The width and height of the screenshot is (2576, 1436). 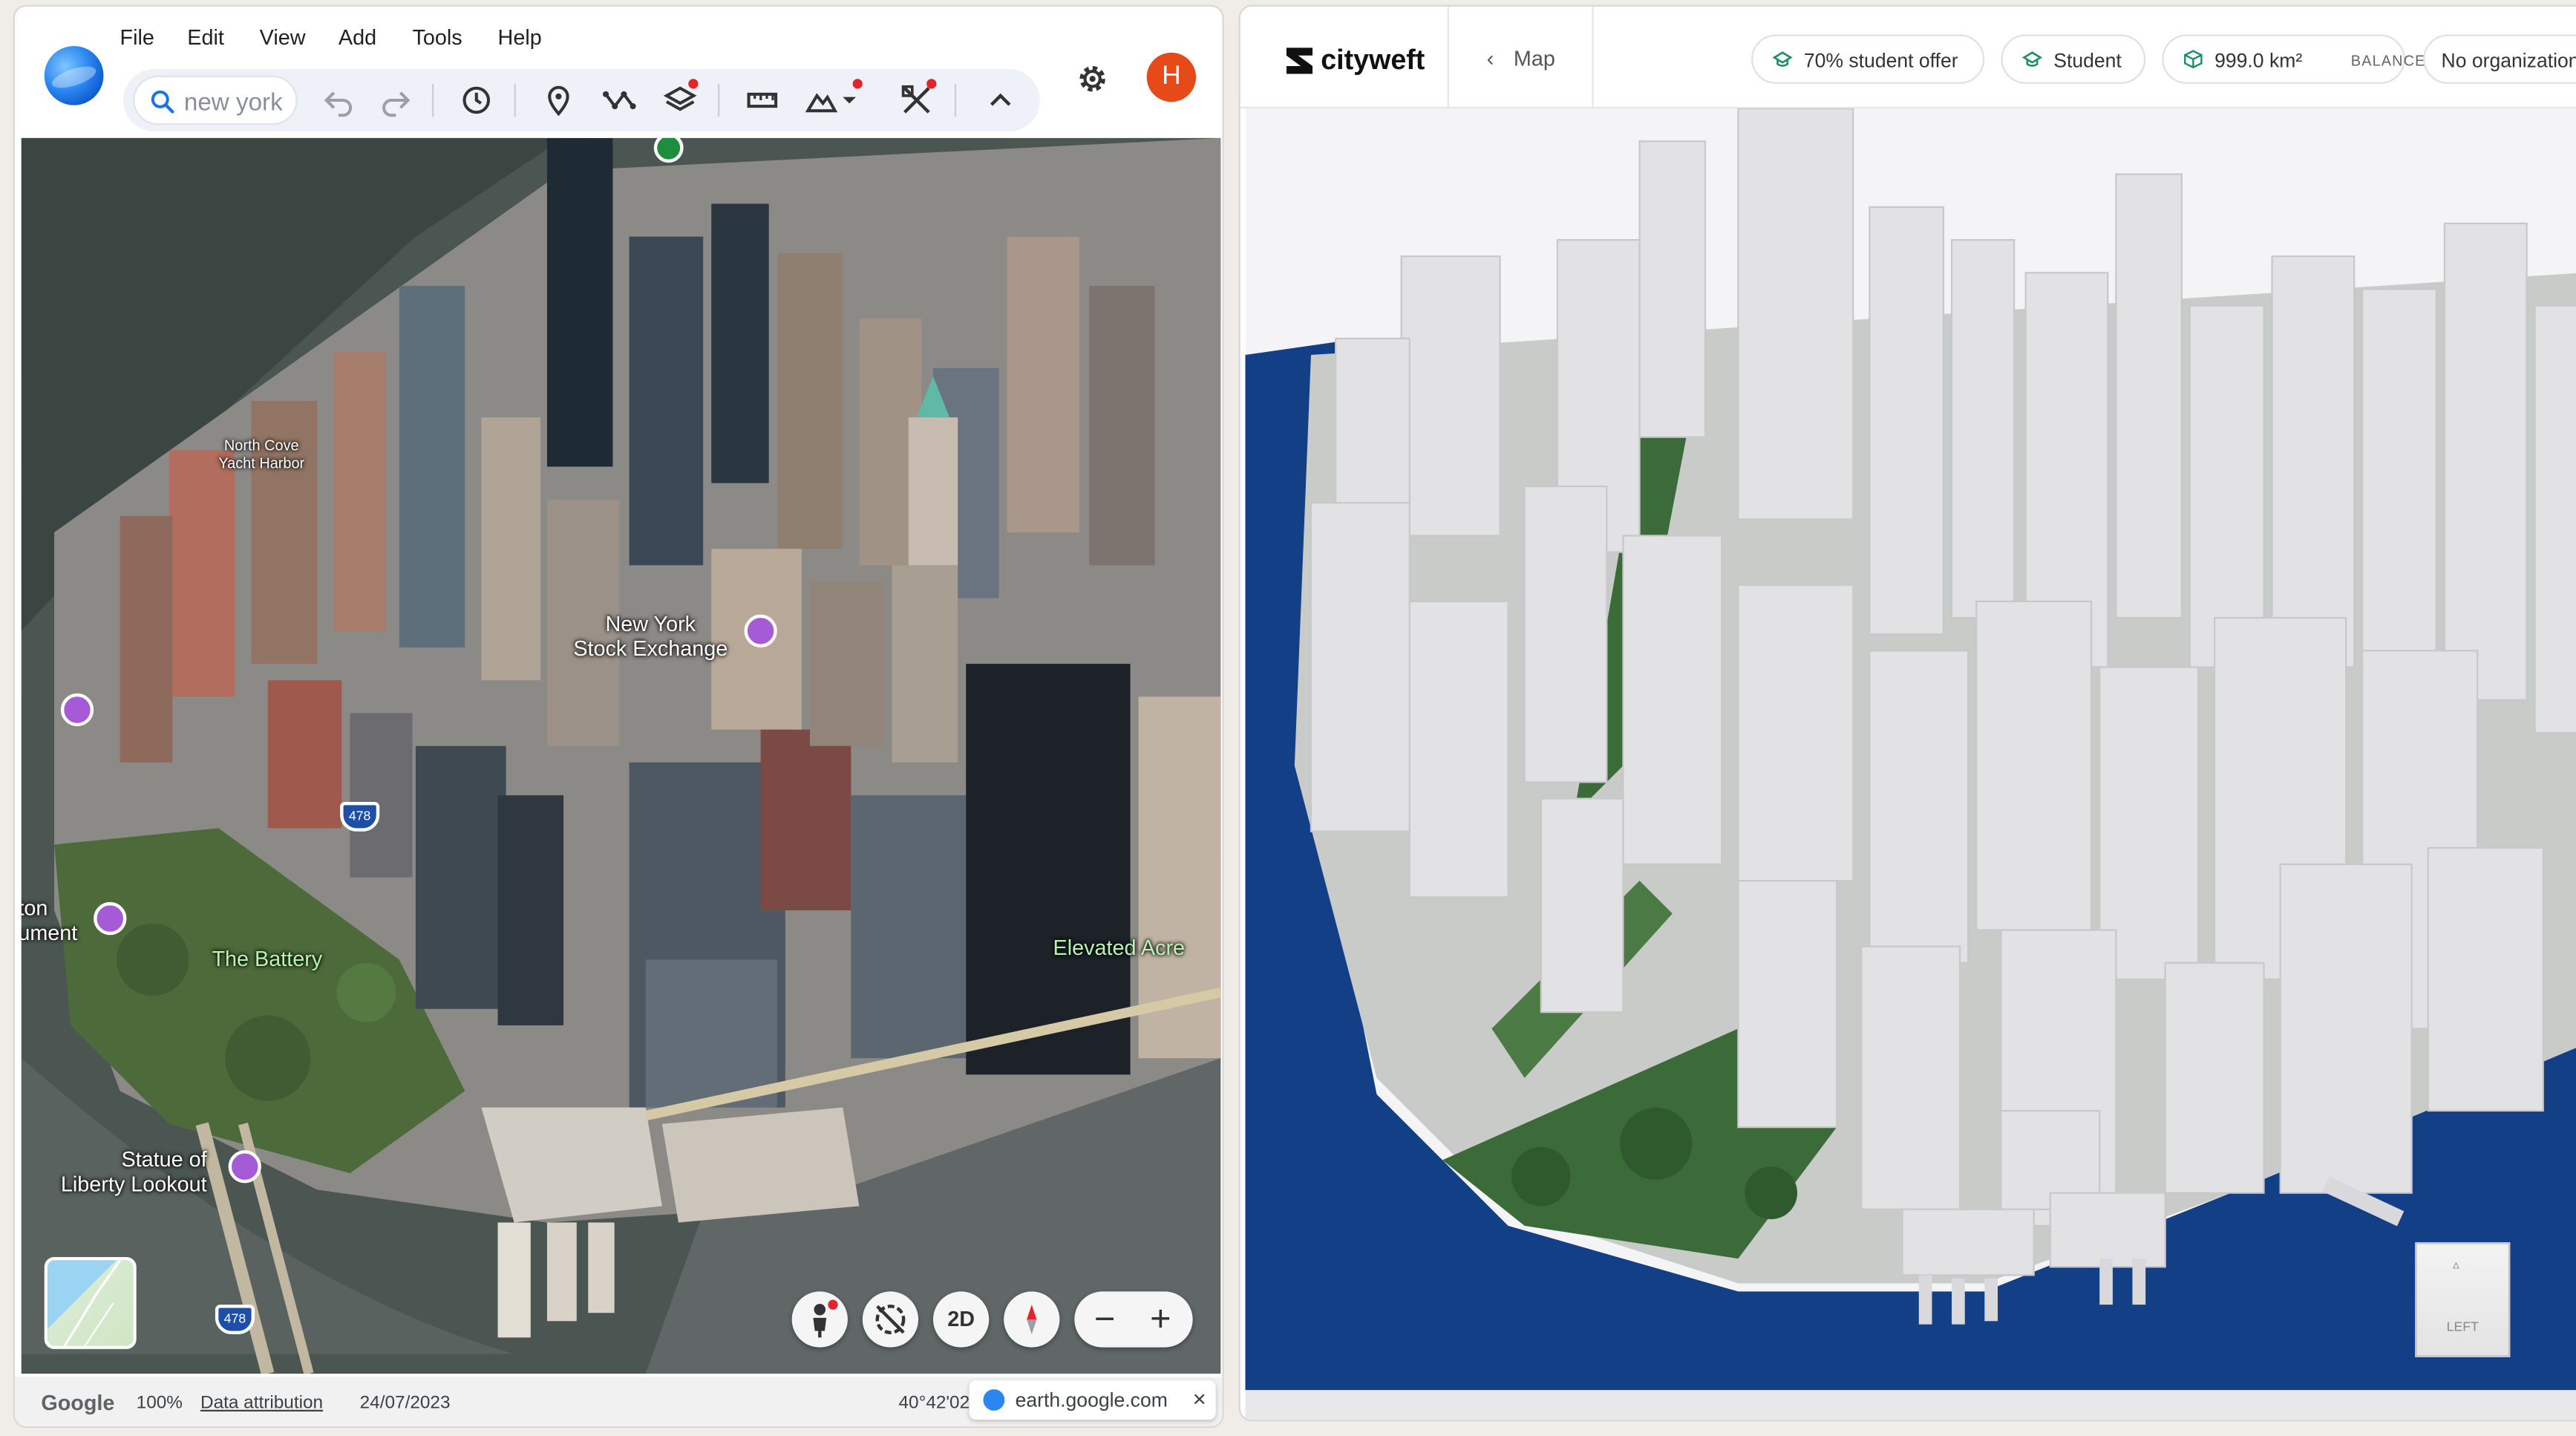 I want to click on menu-bar: File Edit View Add Tools Help, so click(x=619, y=35).